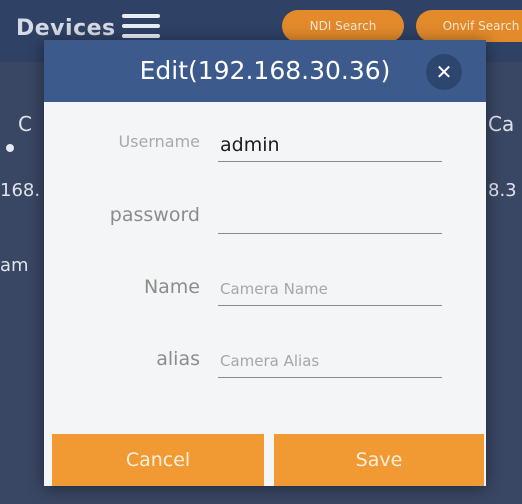 The width and height of the screenshot is (522, 504). I want to click on name-label: Name, so click(171, 287).